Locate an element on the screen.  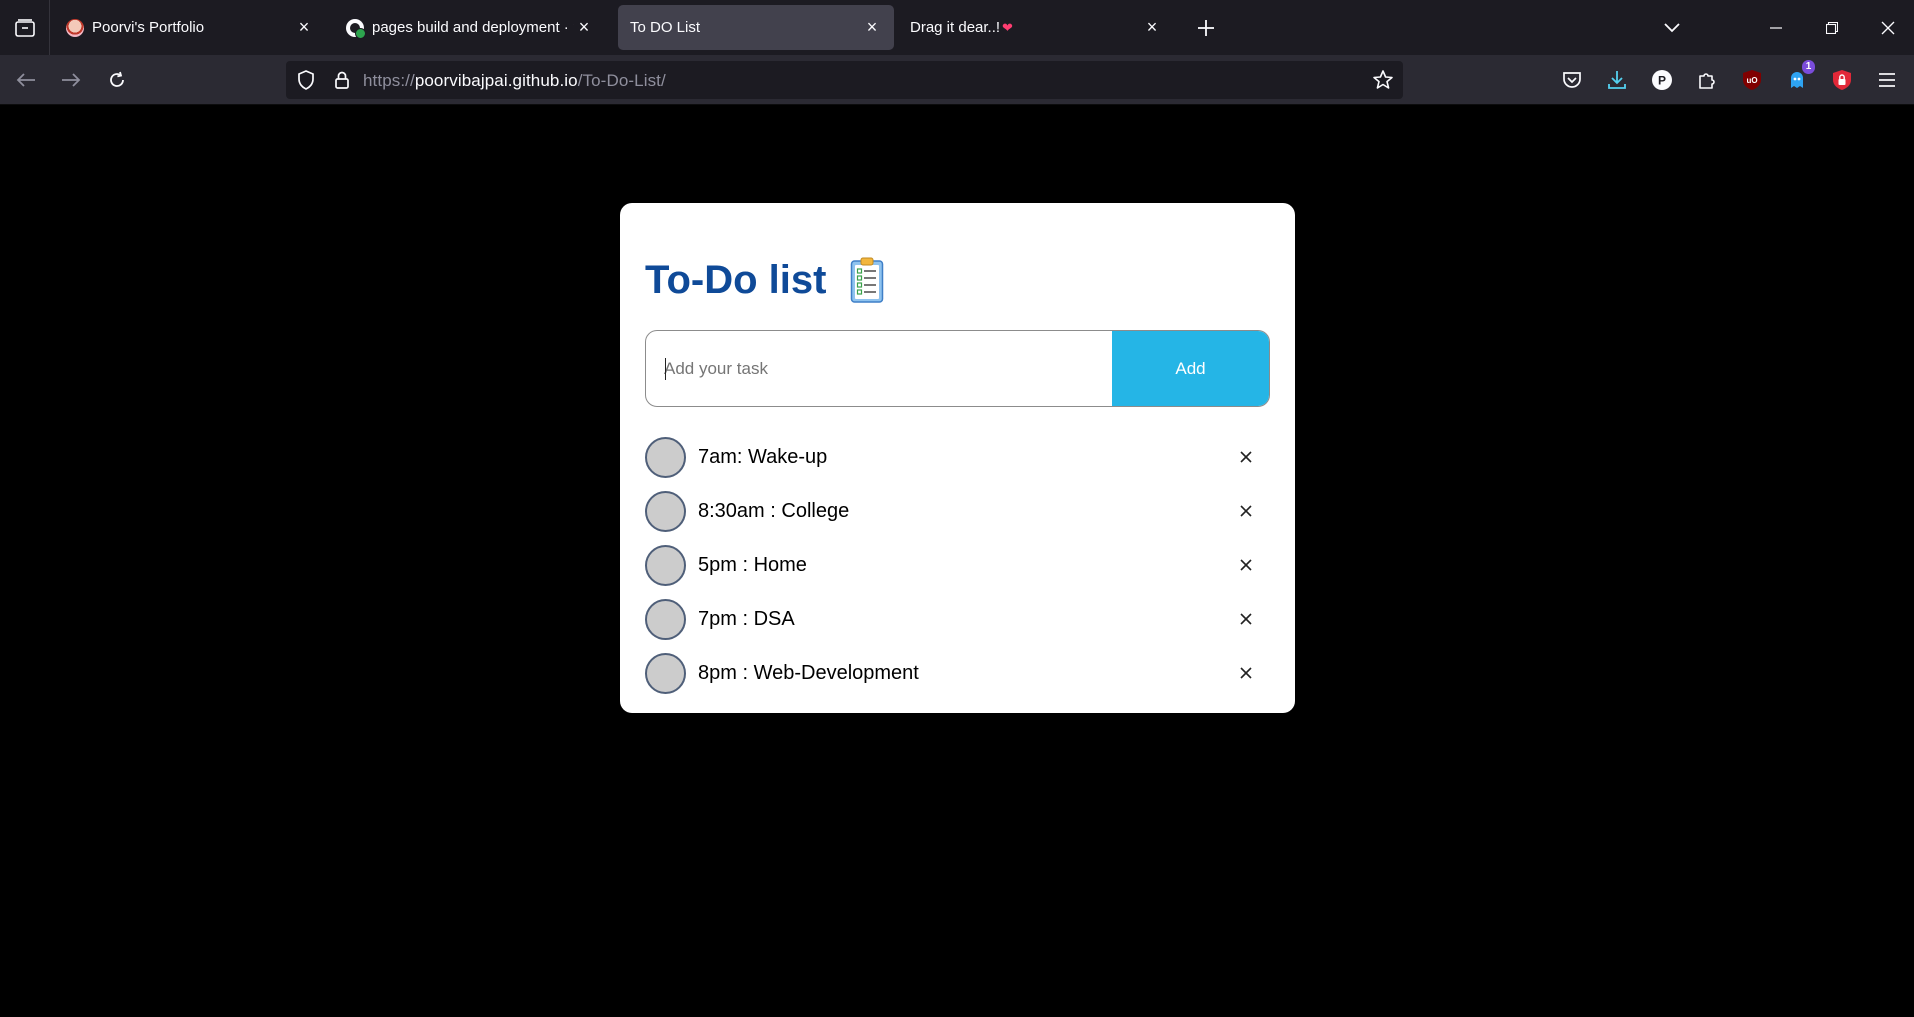
task-text: 5pm : Home is located at coordinates (752, 565).